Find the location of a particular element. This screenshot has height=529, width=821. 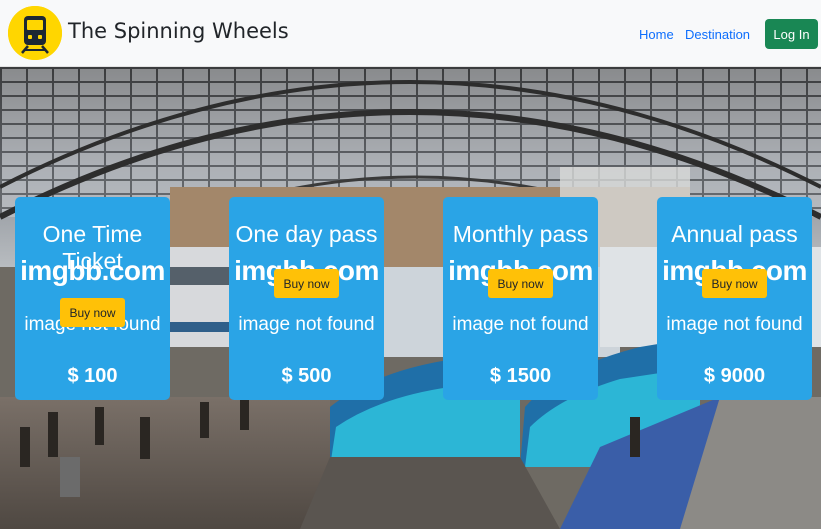

login-button: Log In is located at coordinates (791, 34).